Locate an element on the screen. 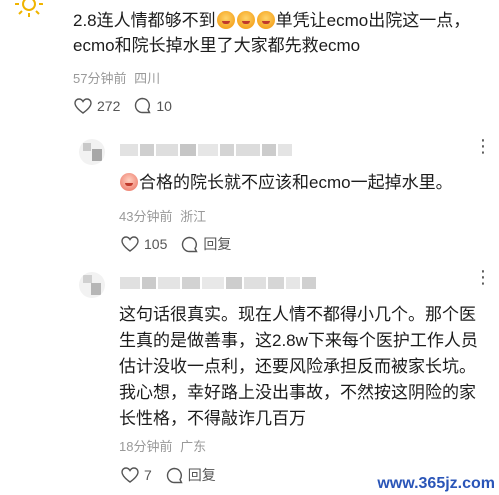 The image size is (499, 495). like-count: 272 is located at coordinates (109, 105).